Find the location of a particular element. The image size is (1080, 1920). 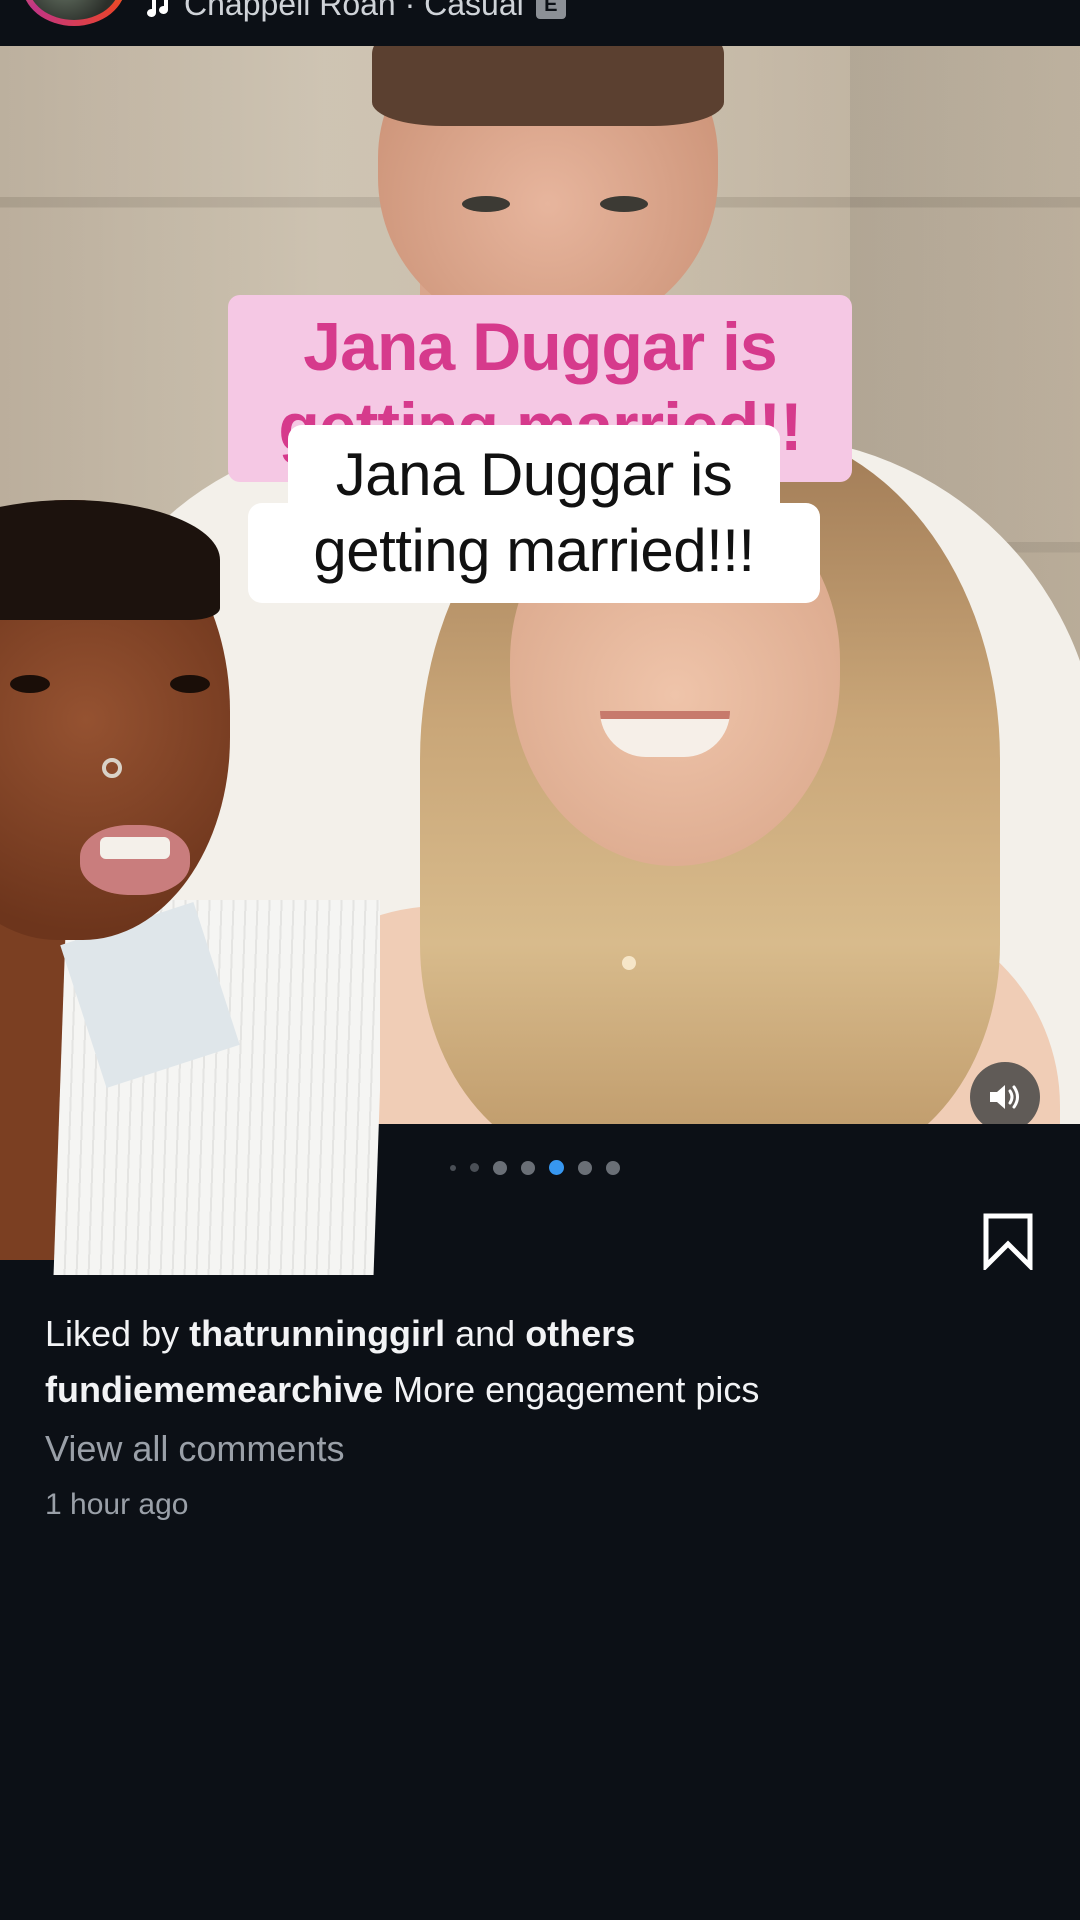

music-track-label: Chappell Roan · Casual is located at coordinates (354, 11).